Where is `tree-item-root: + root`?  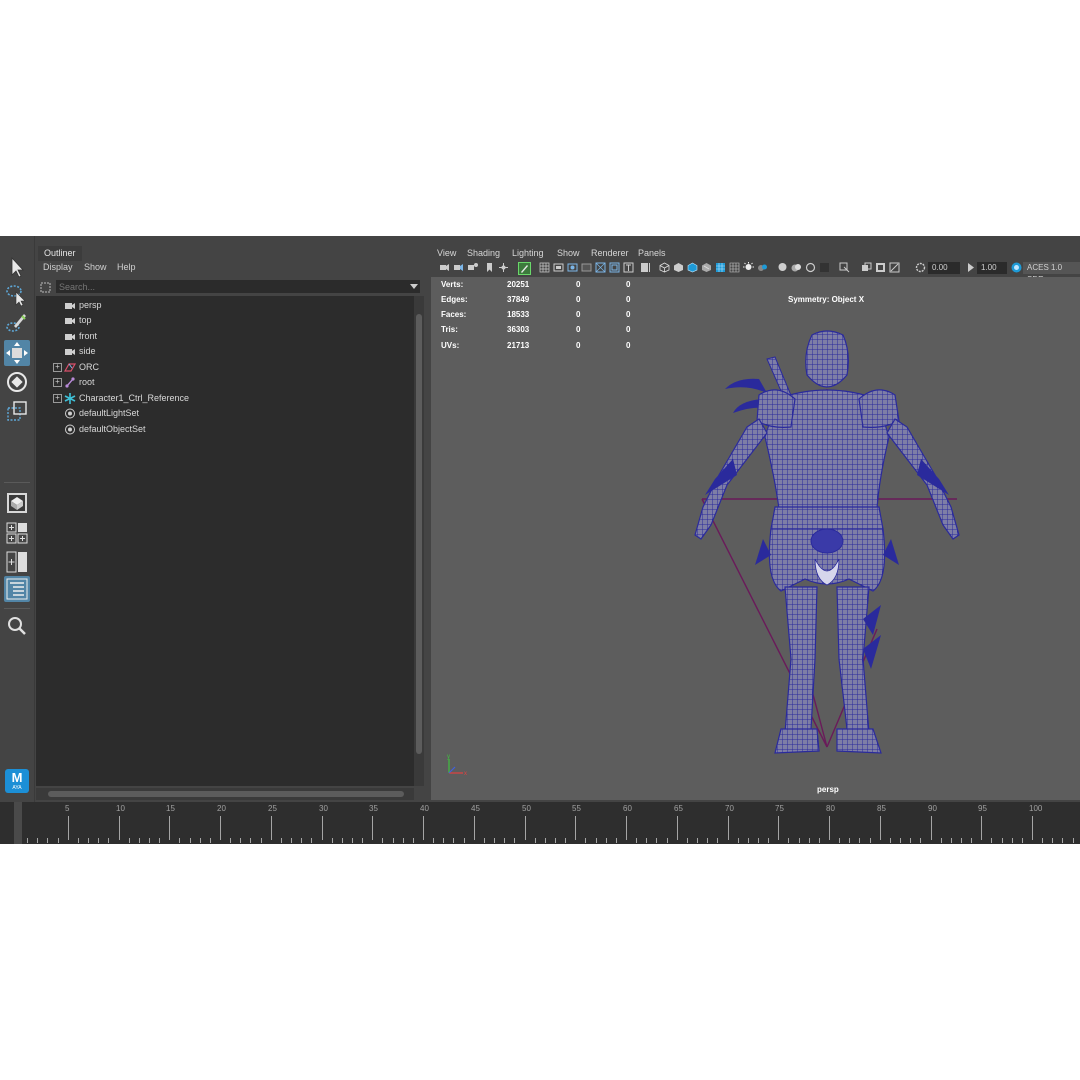 tree-item-root: + root is located at coordinates (225, 382).